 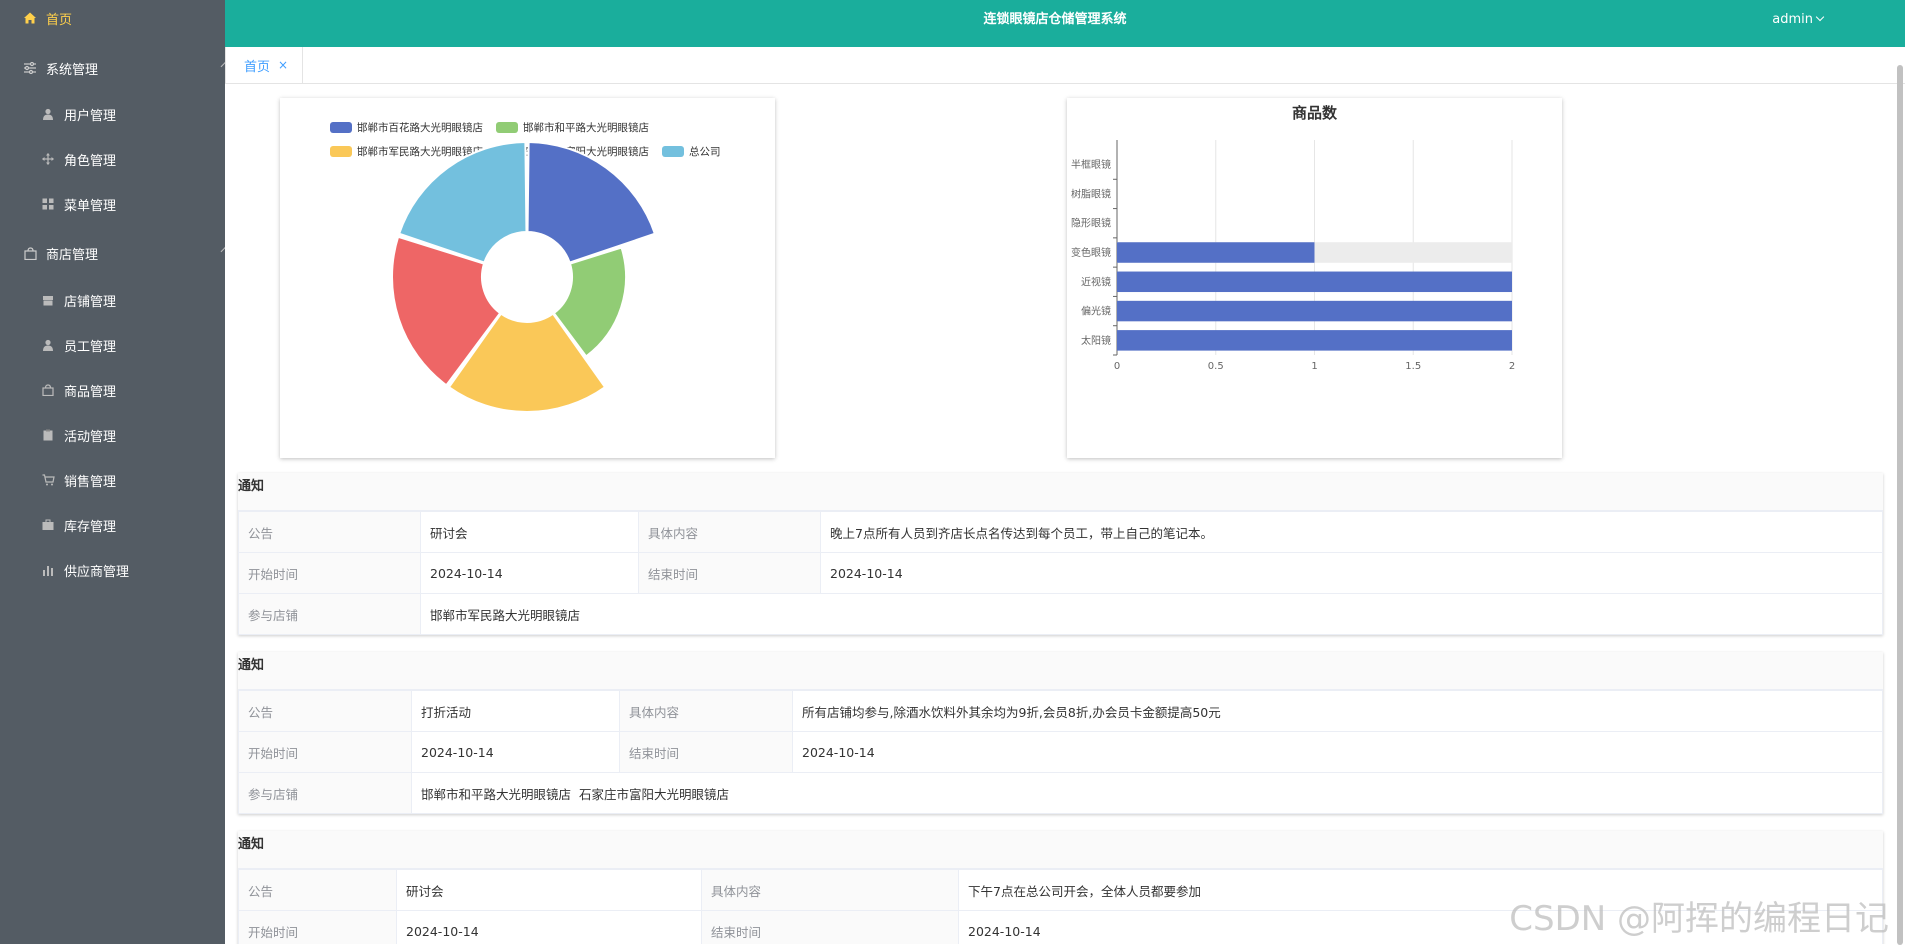 What do you see at coordinates (48, 525) in the screenshot?
I see `briefcase-icon` at bounding box center [48, 525].